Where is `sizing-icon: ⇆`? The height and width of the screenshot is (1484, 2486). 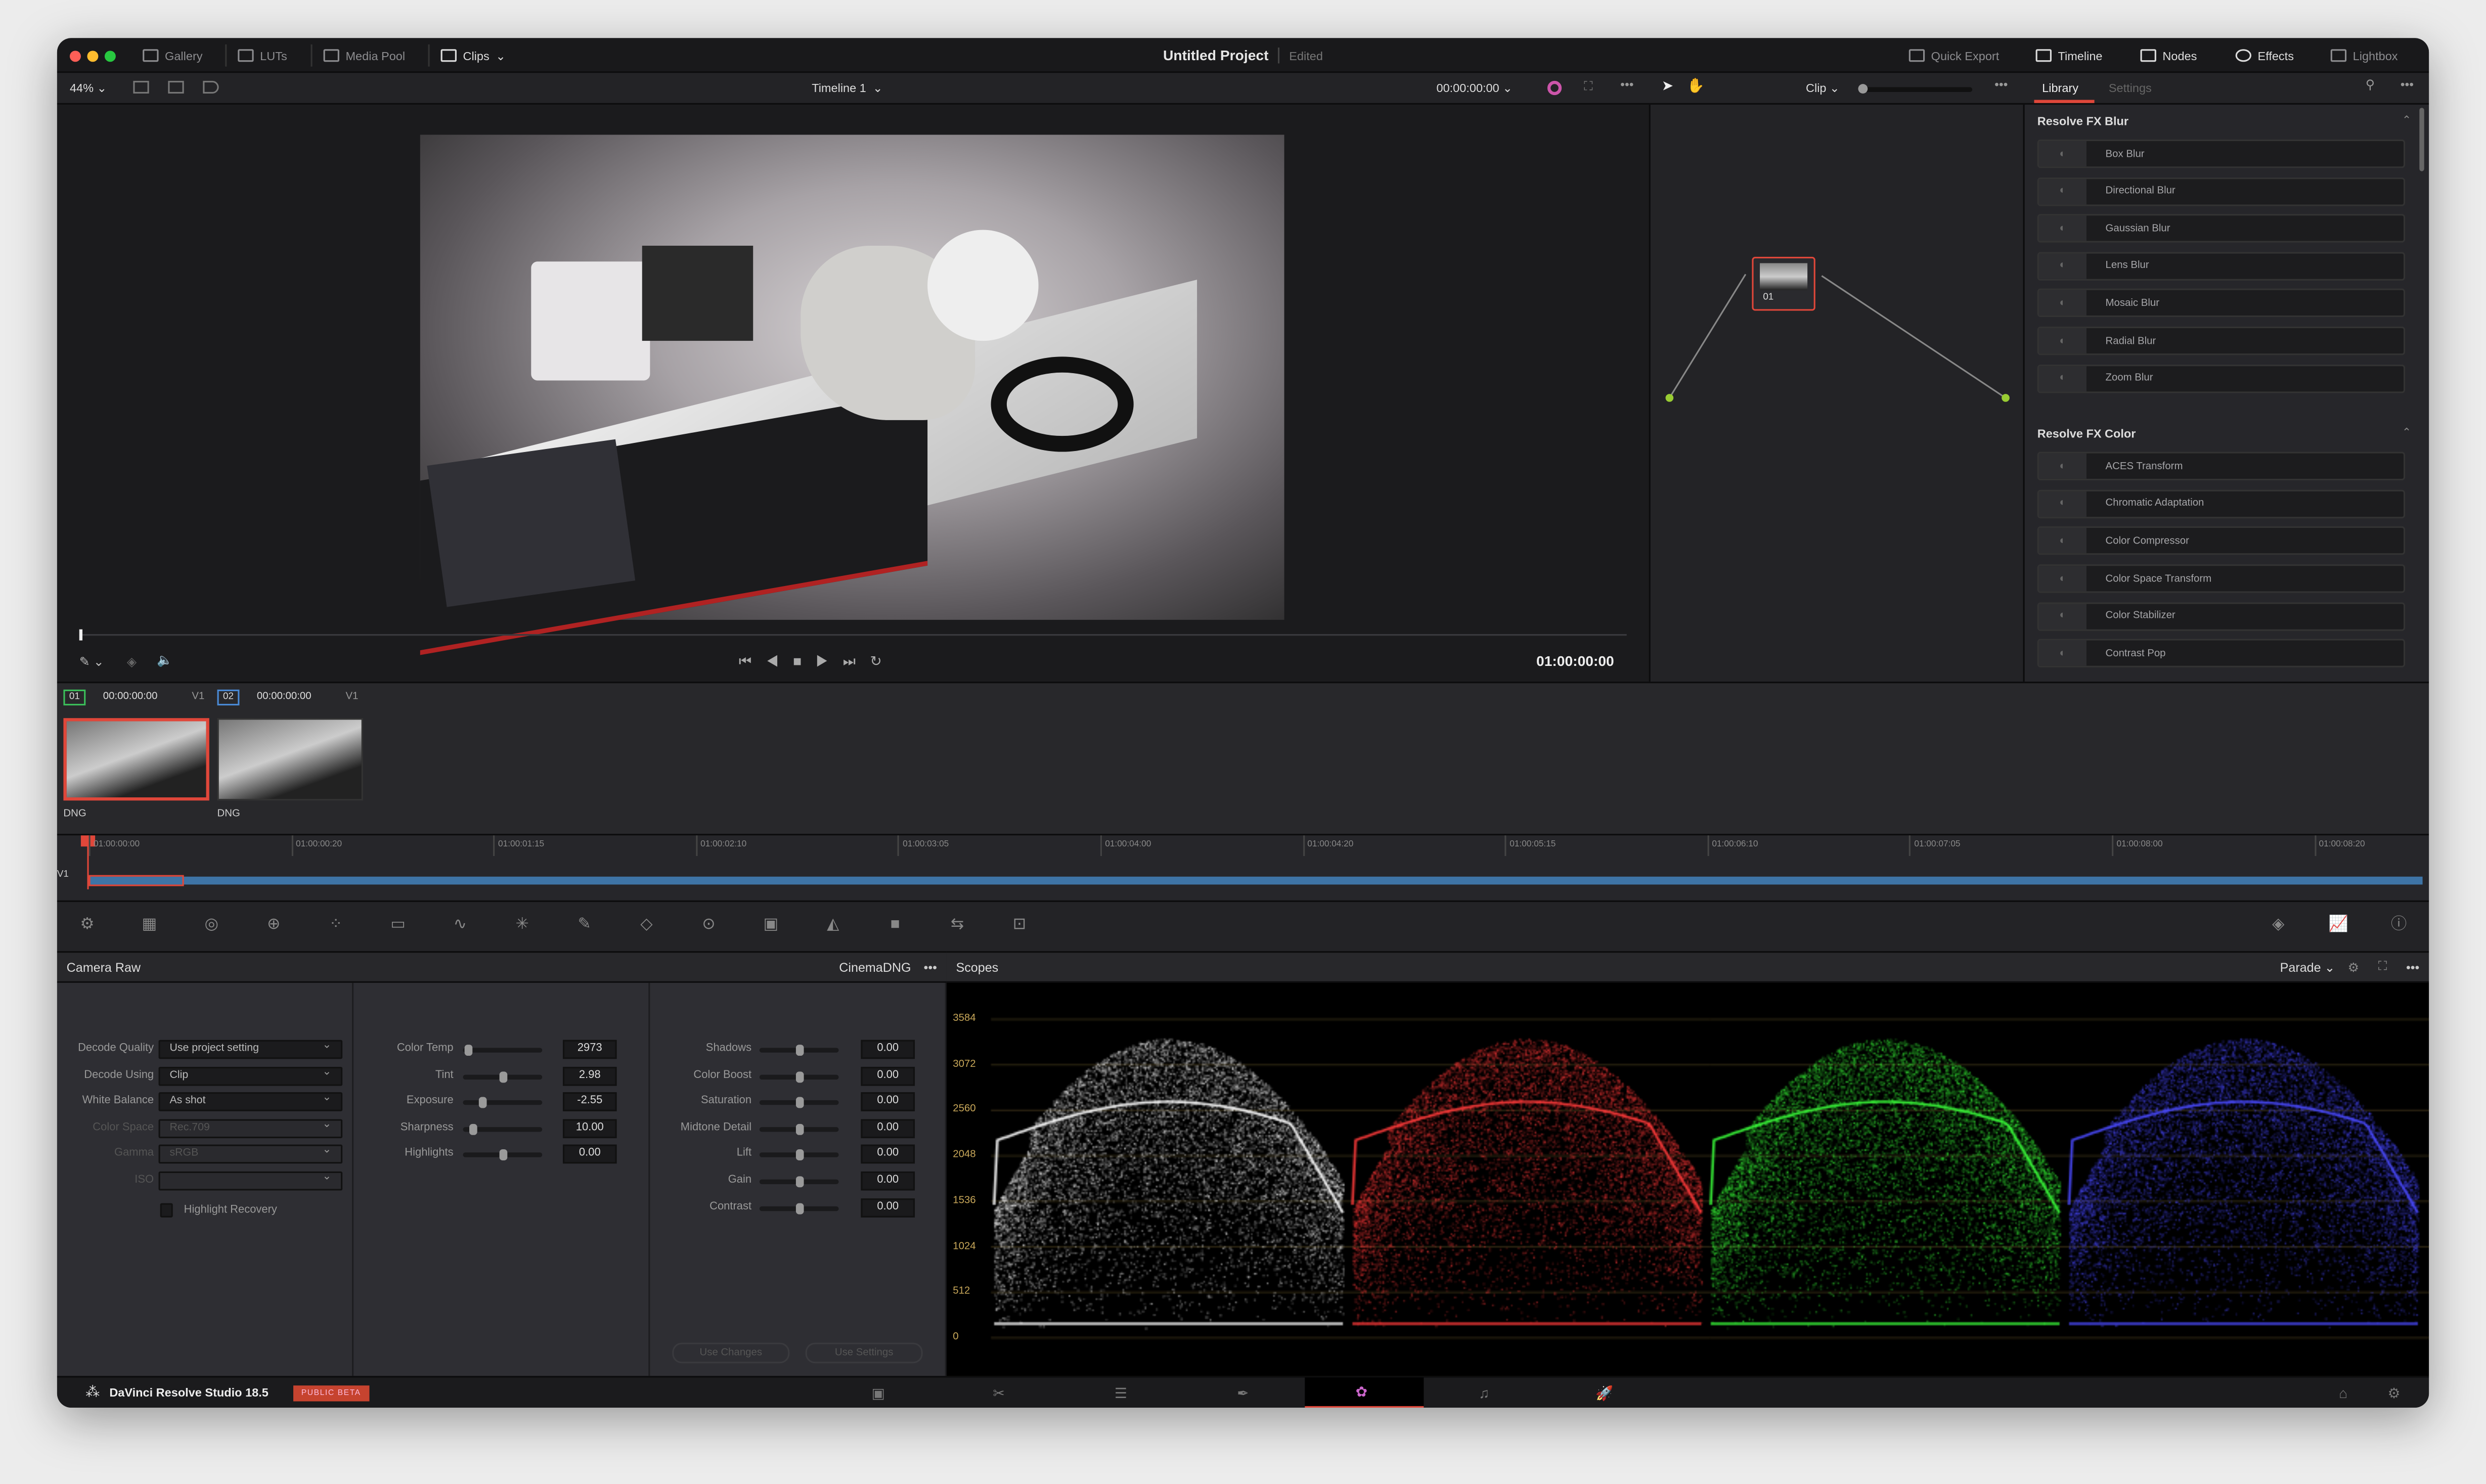
sizing-icon: ⇆ is located at coordinates (957, 926).